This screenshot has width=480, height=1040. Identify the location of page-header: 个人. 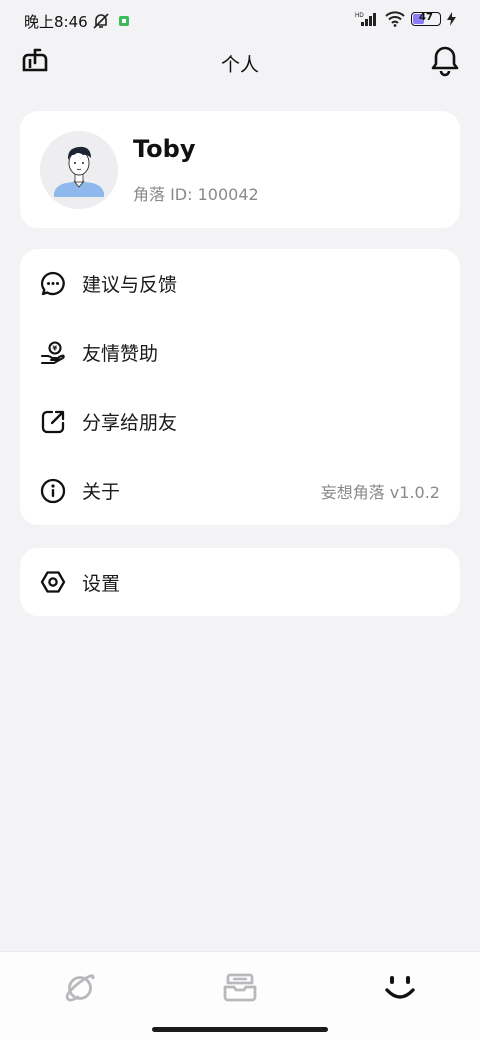
(240, 63).